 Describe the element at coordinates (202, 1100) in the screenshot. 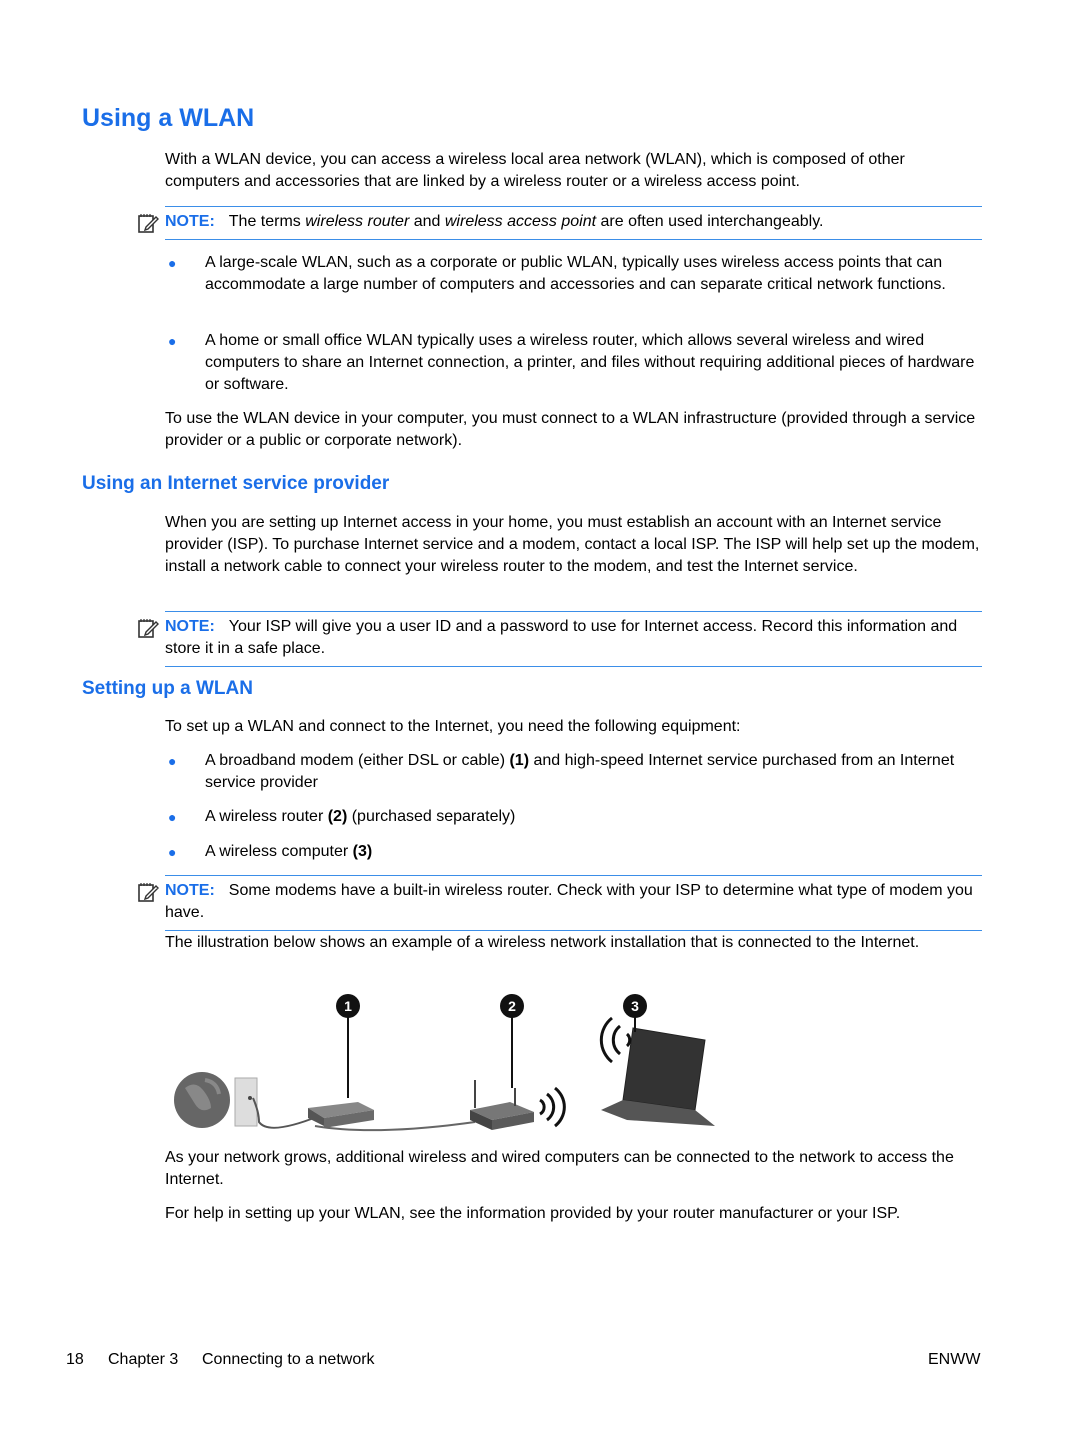

I see `globe-icon` at that location.